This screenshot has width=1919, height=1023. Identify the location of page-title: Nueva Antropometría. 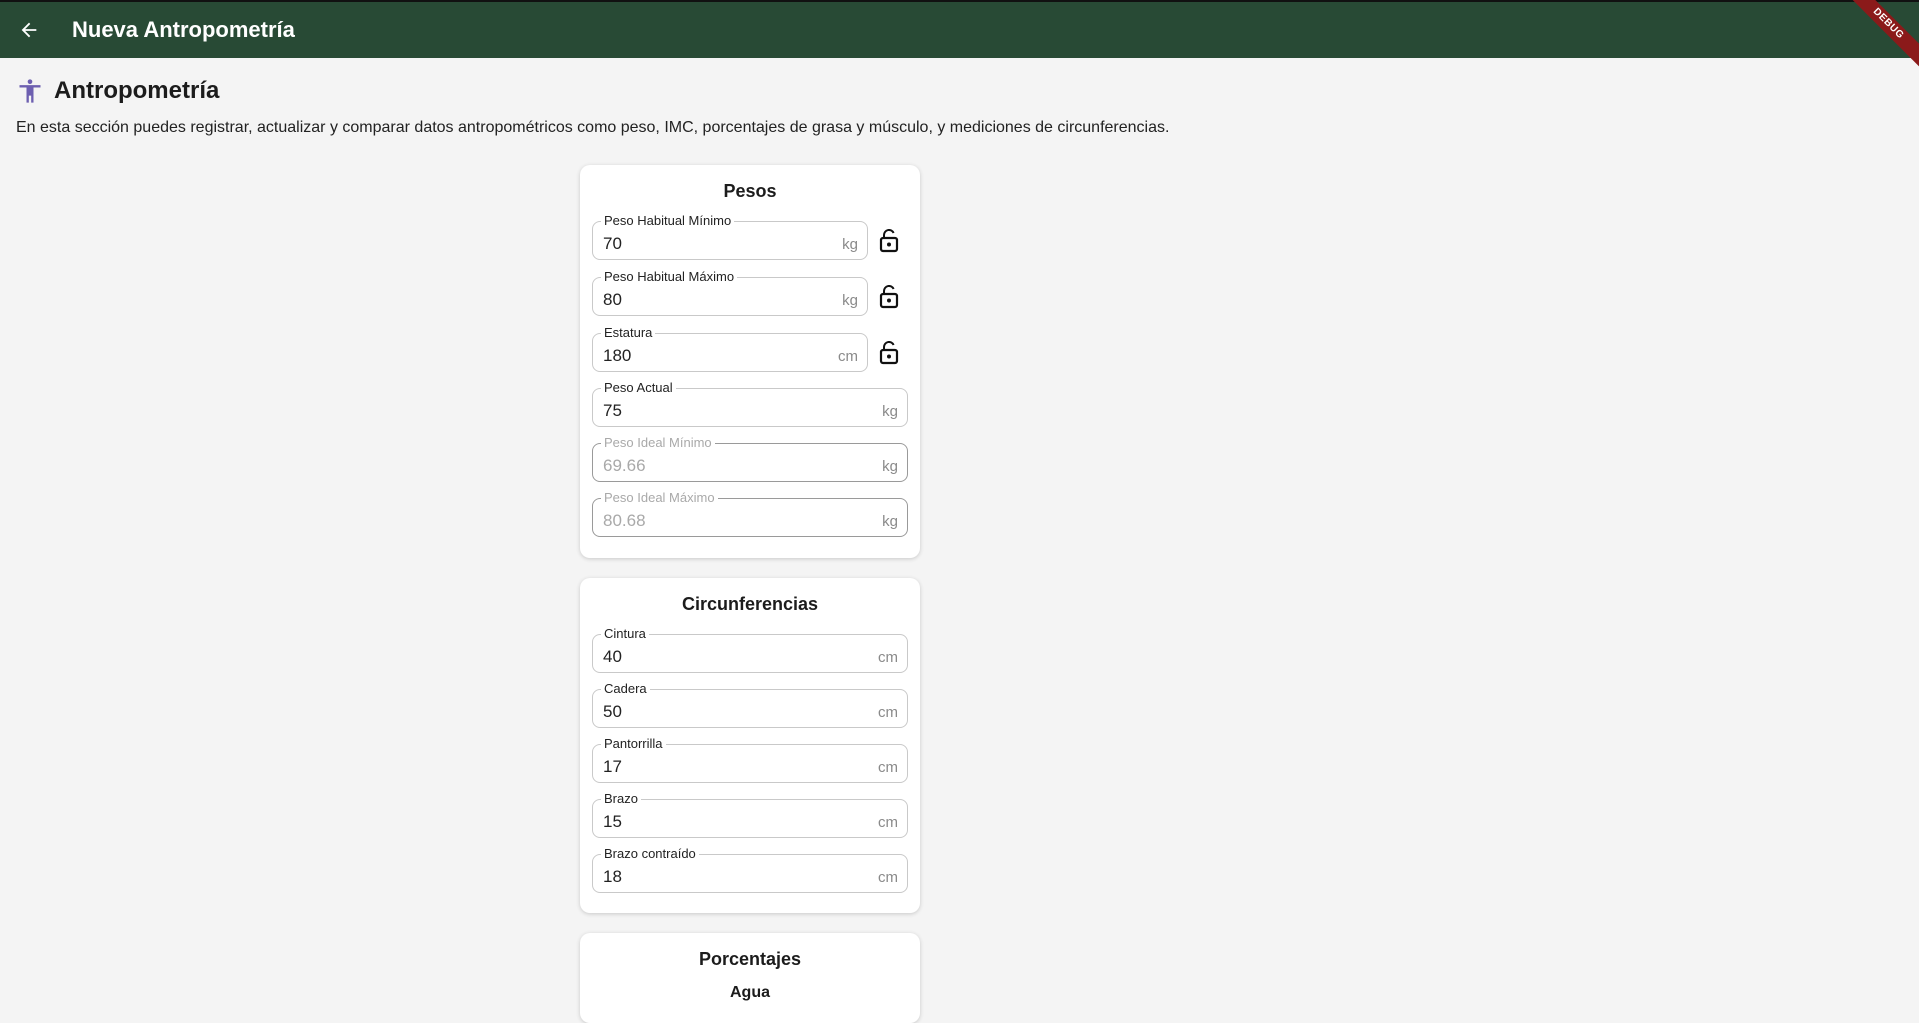
(183, 29).